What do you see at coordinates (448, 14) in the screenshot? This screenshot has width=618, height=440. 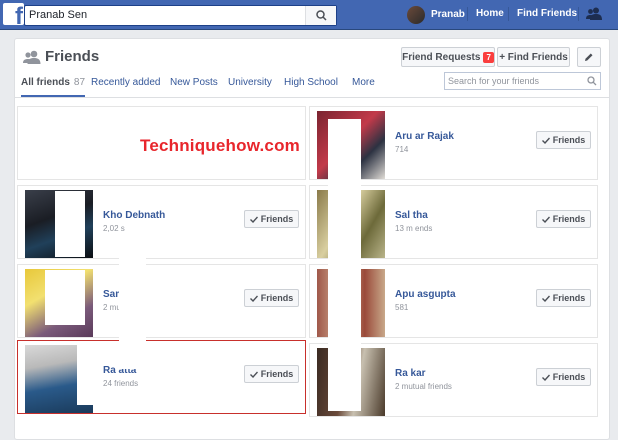 I see `profile-name: Pranab` at bounding box center [448, 14].